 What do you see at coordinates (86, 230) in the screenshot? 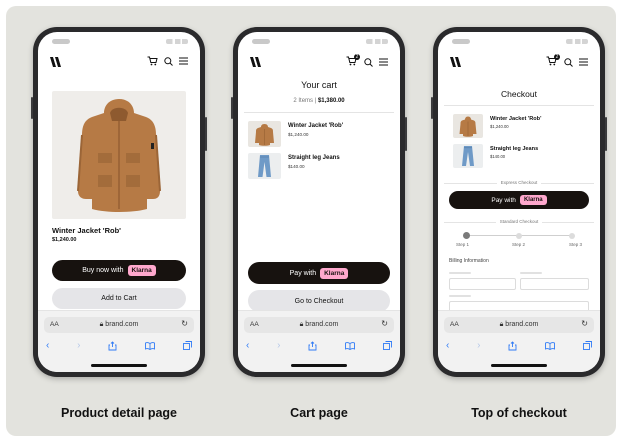
I see `product-name: Winter Jacket 'Rob'` at bounding box center [86, 230].